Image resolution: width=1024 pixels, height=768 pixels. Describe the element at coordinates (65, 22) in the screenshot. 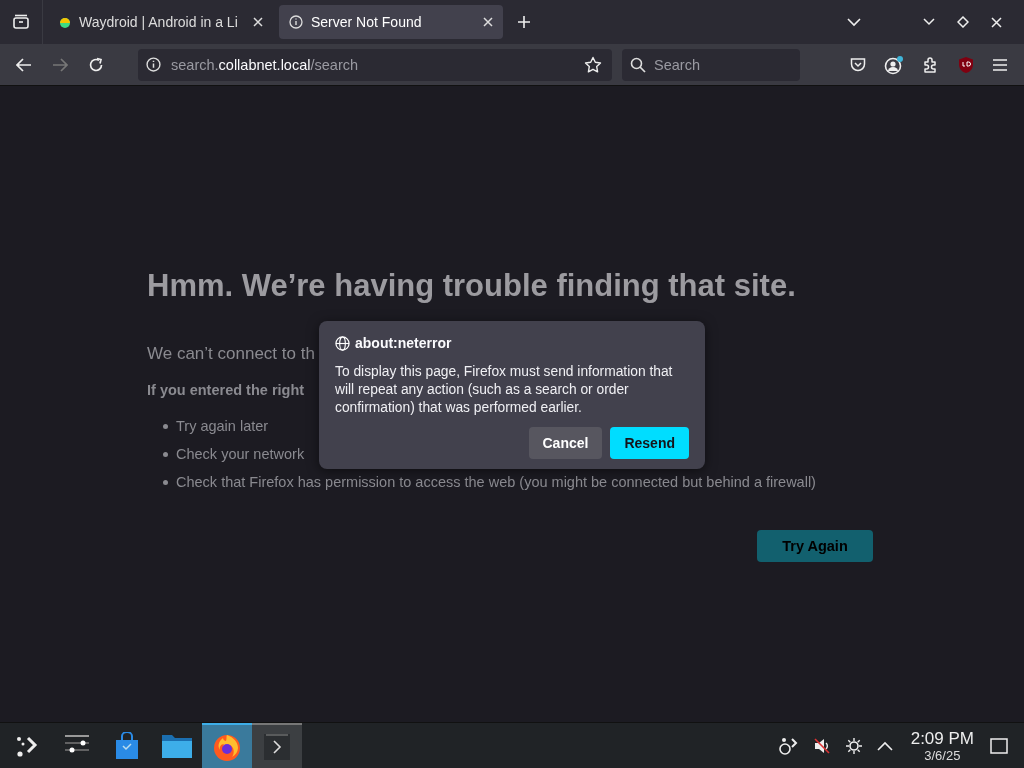

I see `android-favicon-icon` at that location.